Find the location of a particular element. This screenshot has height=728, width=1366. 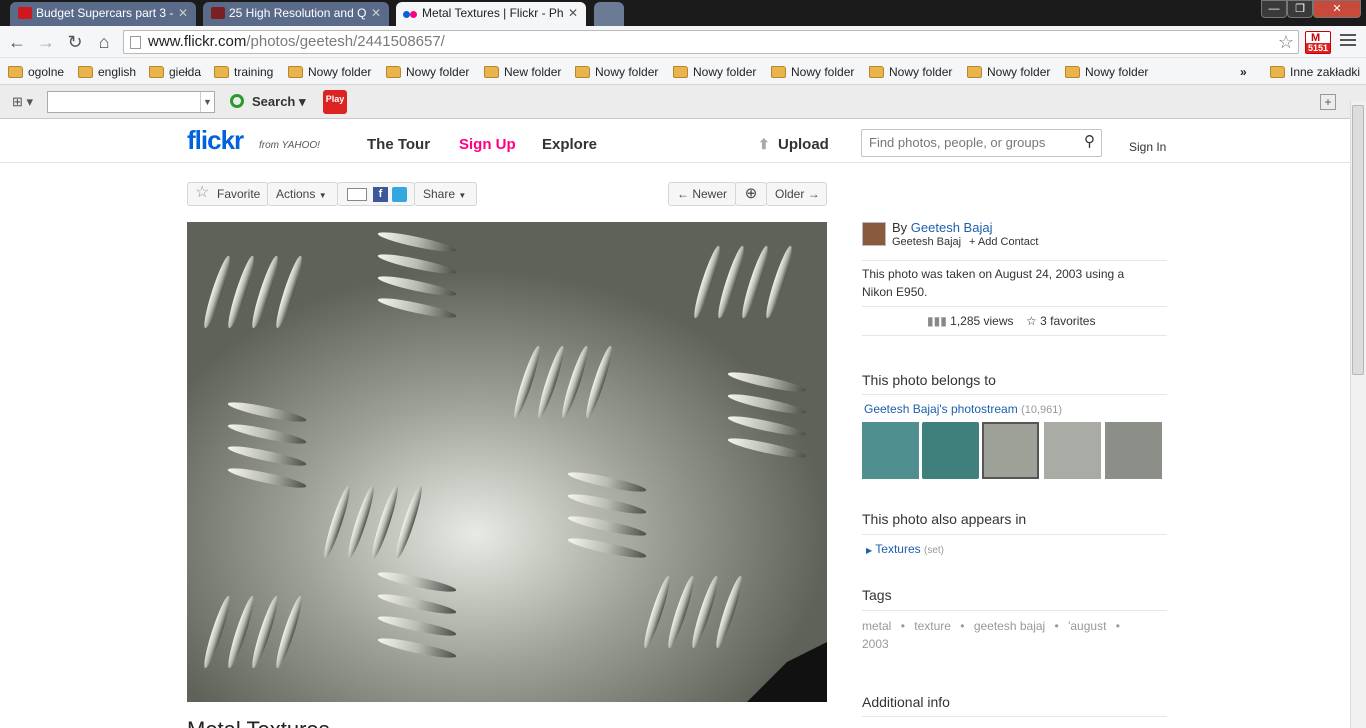

photostream-link: Geetesh Bajaj's photostream is located at coordinates (941, 409).